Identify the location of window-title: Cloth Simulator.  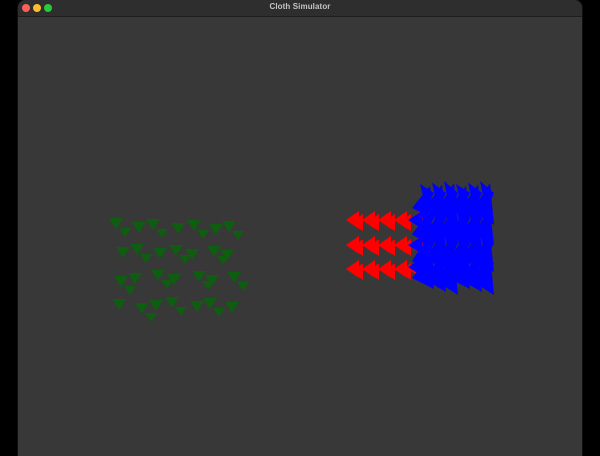
(300, 6).